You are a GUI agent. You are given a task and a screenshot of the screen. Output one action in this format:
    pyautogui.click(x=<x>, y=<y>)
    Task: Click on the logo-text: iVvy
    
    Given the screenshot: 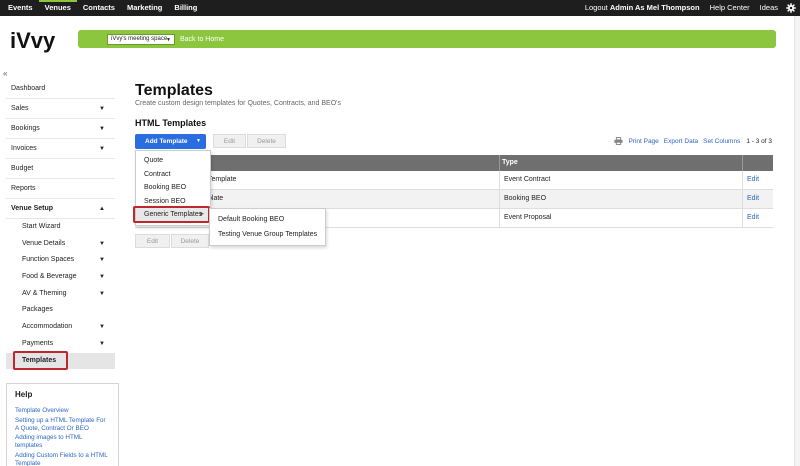 What is the action you would take?
    pyautogui.click(x=33, y=40)
    